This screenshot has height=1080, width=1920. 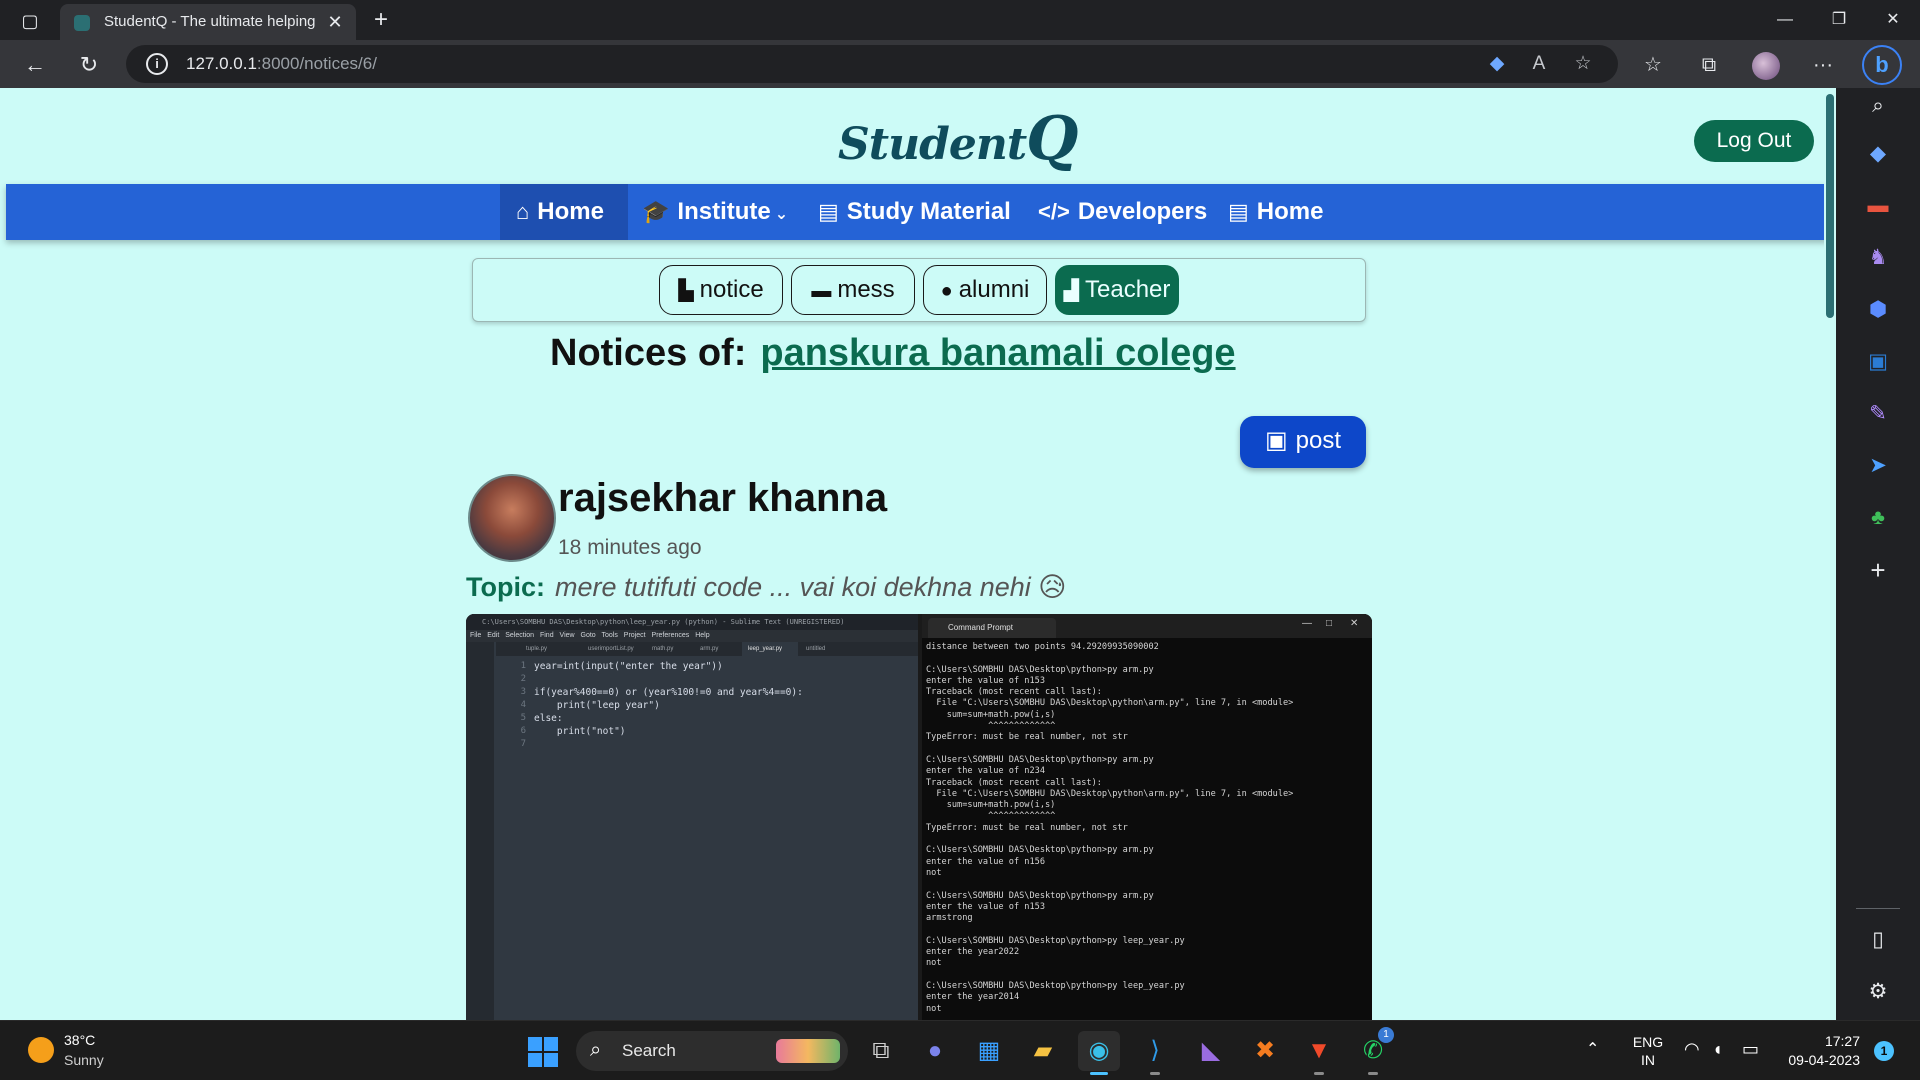 What do you see at coordinates (821, 291) in the screenshot?
I see `bed-icon: ▬` at bounding box center [821, 291].